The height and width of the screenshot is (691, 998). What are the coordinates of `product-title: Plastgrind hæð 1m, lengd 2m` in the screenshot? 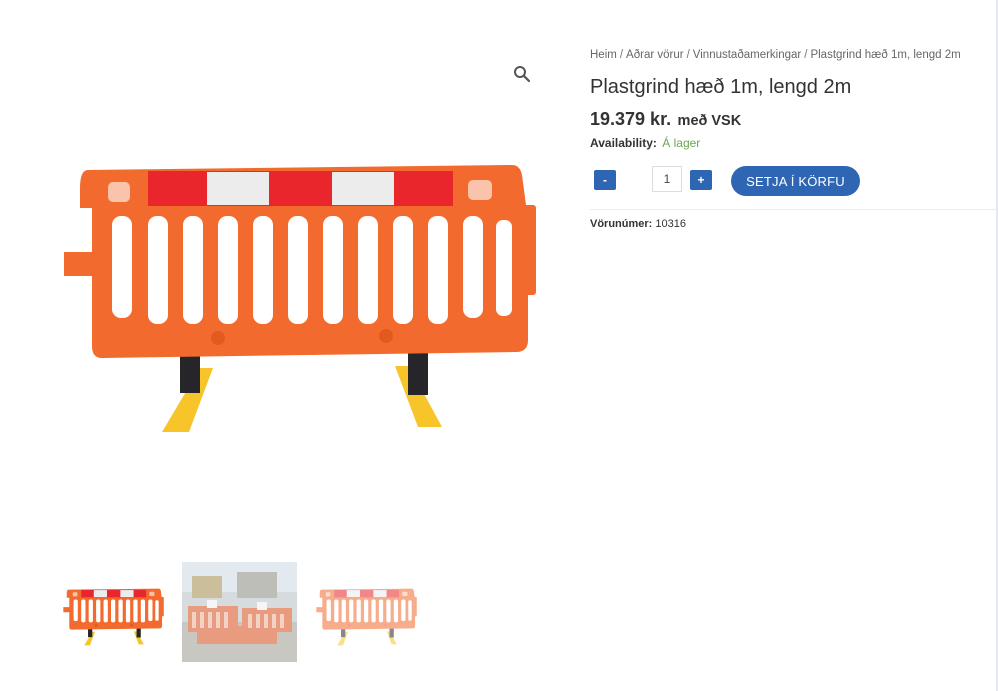 It's located at (721, 87).